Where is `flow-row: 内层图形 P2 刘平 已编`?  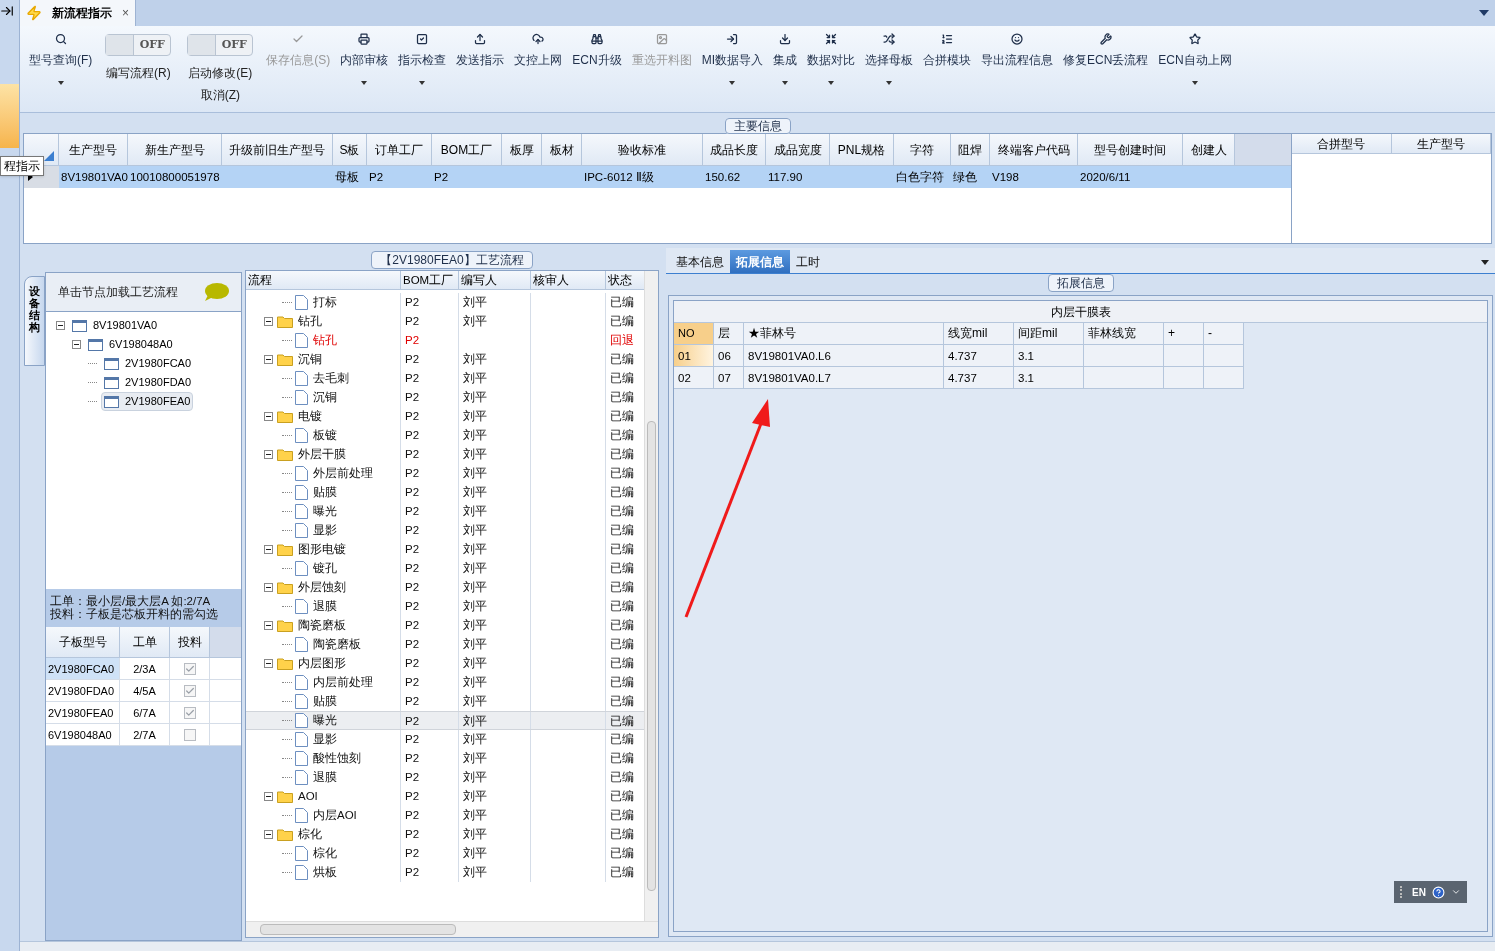
flow-row: 内层图形 P2 刘平 已编 is located at coordinates (446, 663).